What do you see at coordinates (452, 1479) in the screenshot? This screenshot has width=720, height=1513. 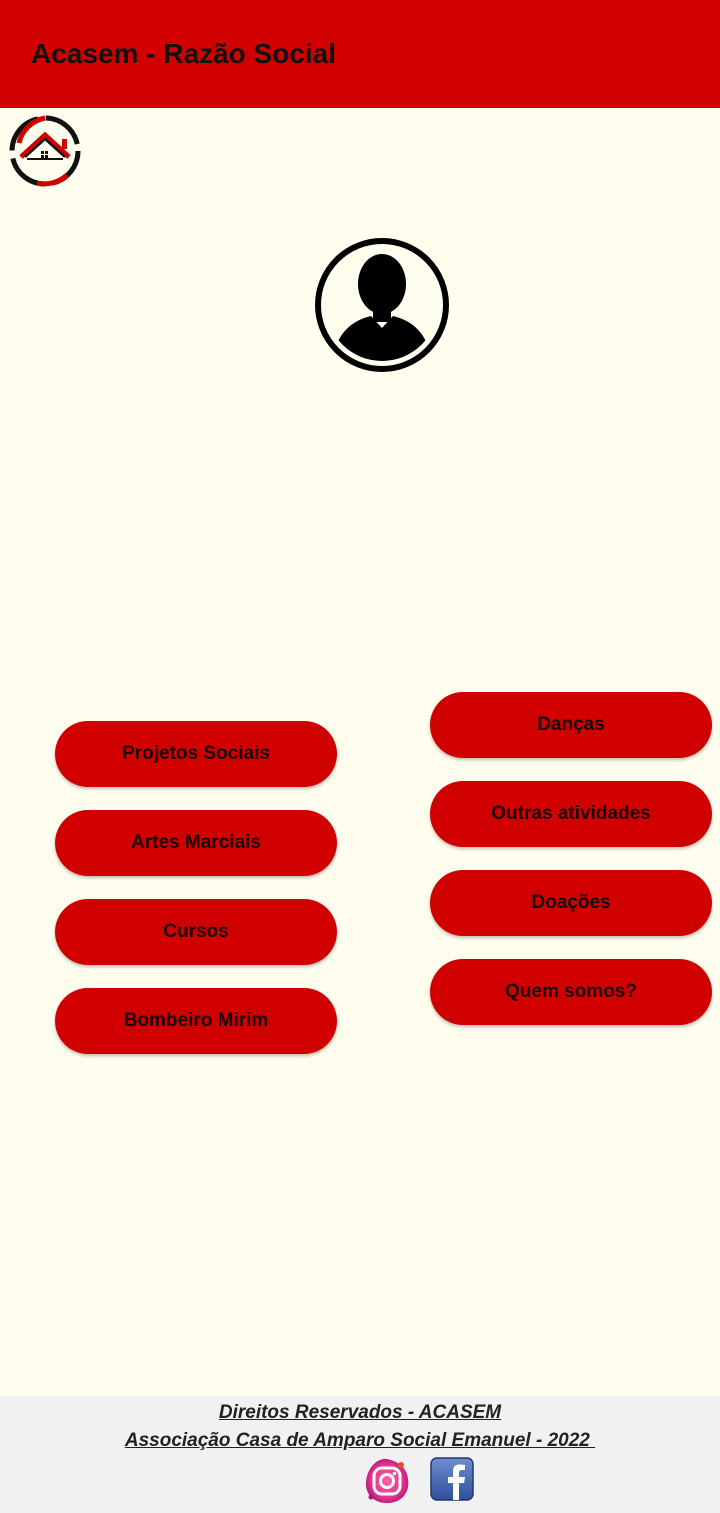 I see `facebook-icon` at bounding box center [452, 1479].